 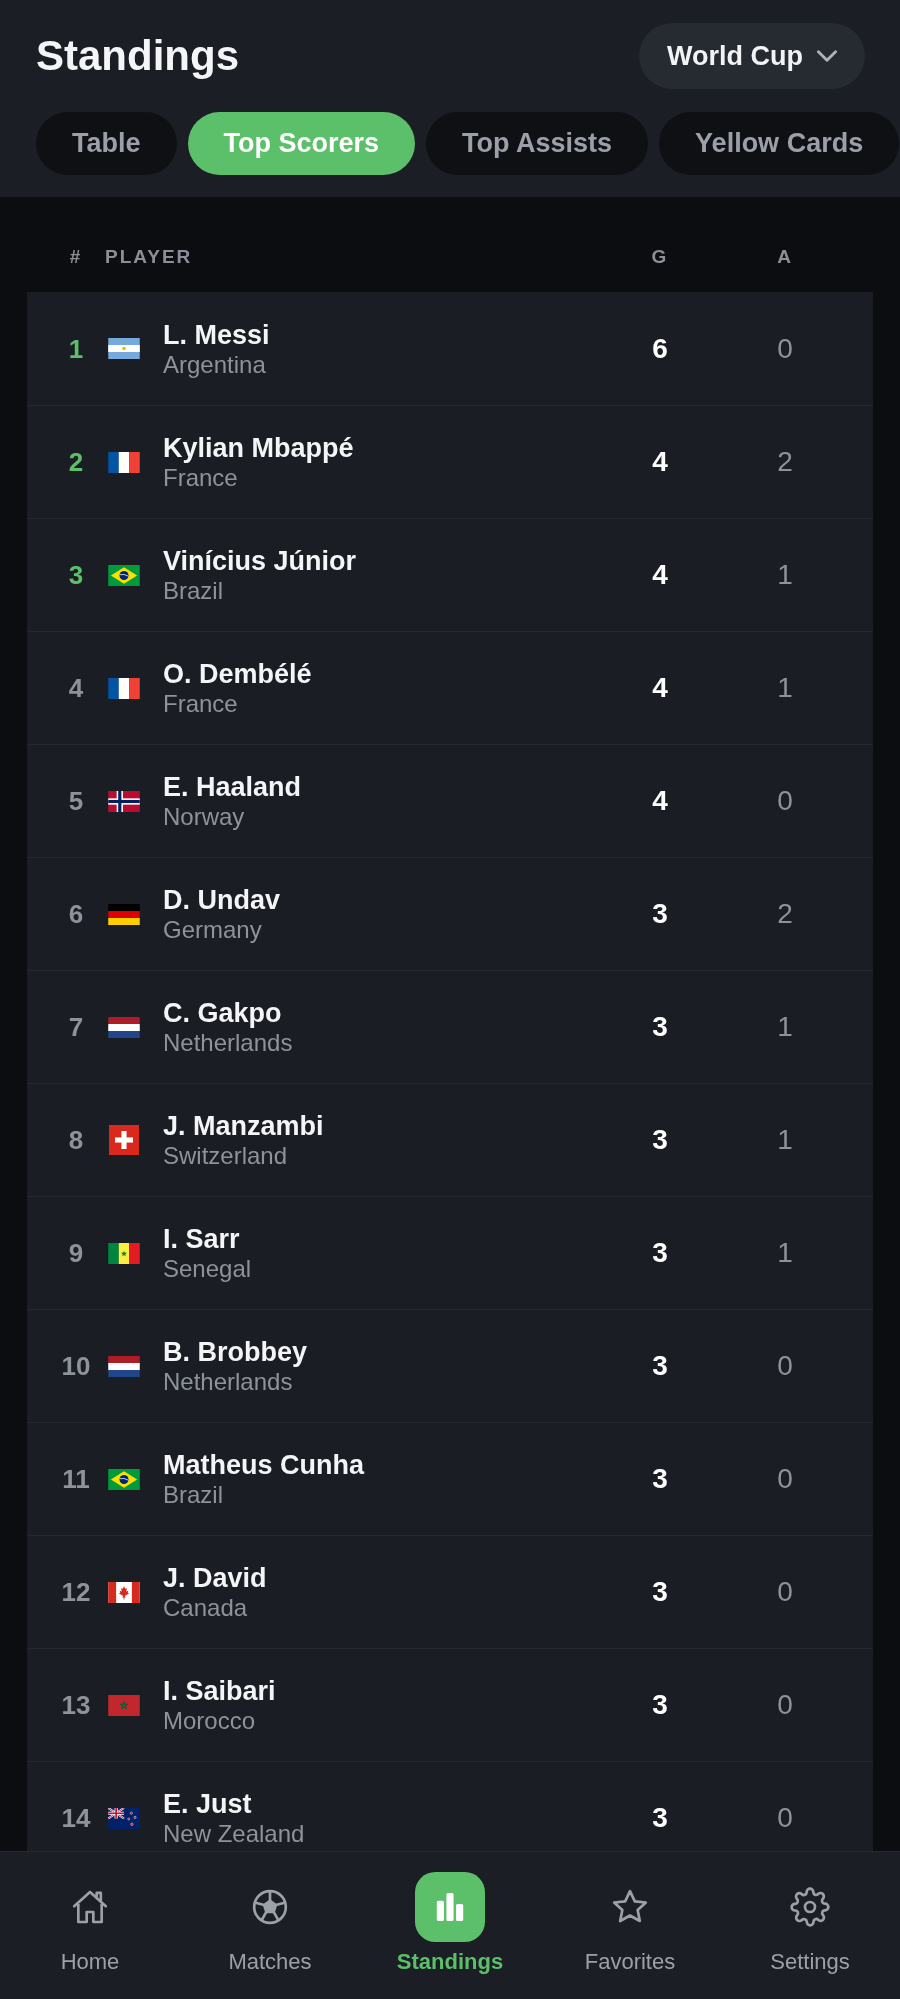 What do you see at coordinates (212, 930) in the screenshot?
I see `country-name: Germany` at bounding box center [212, 930].